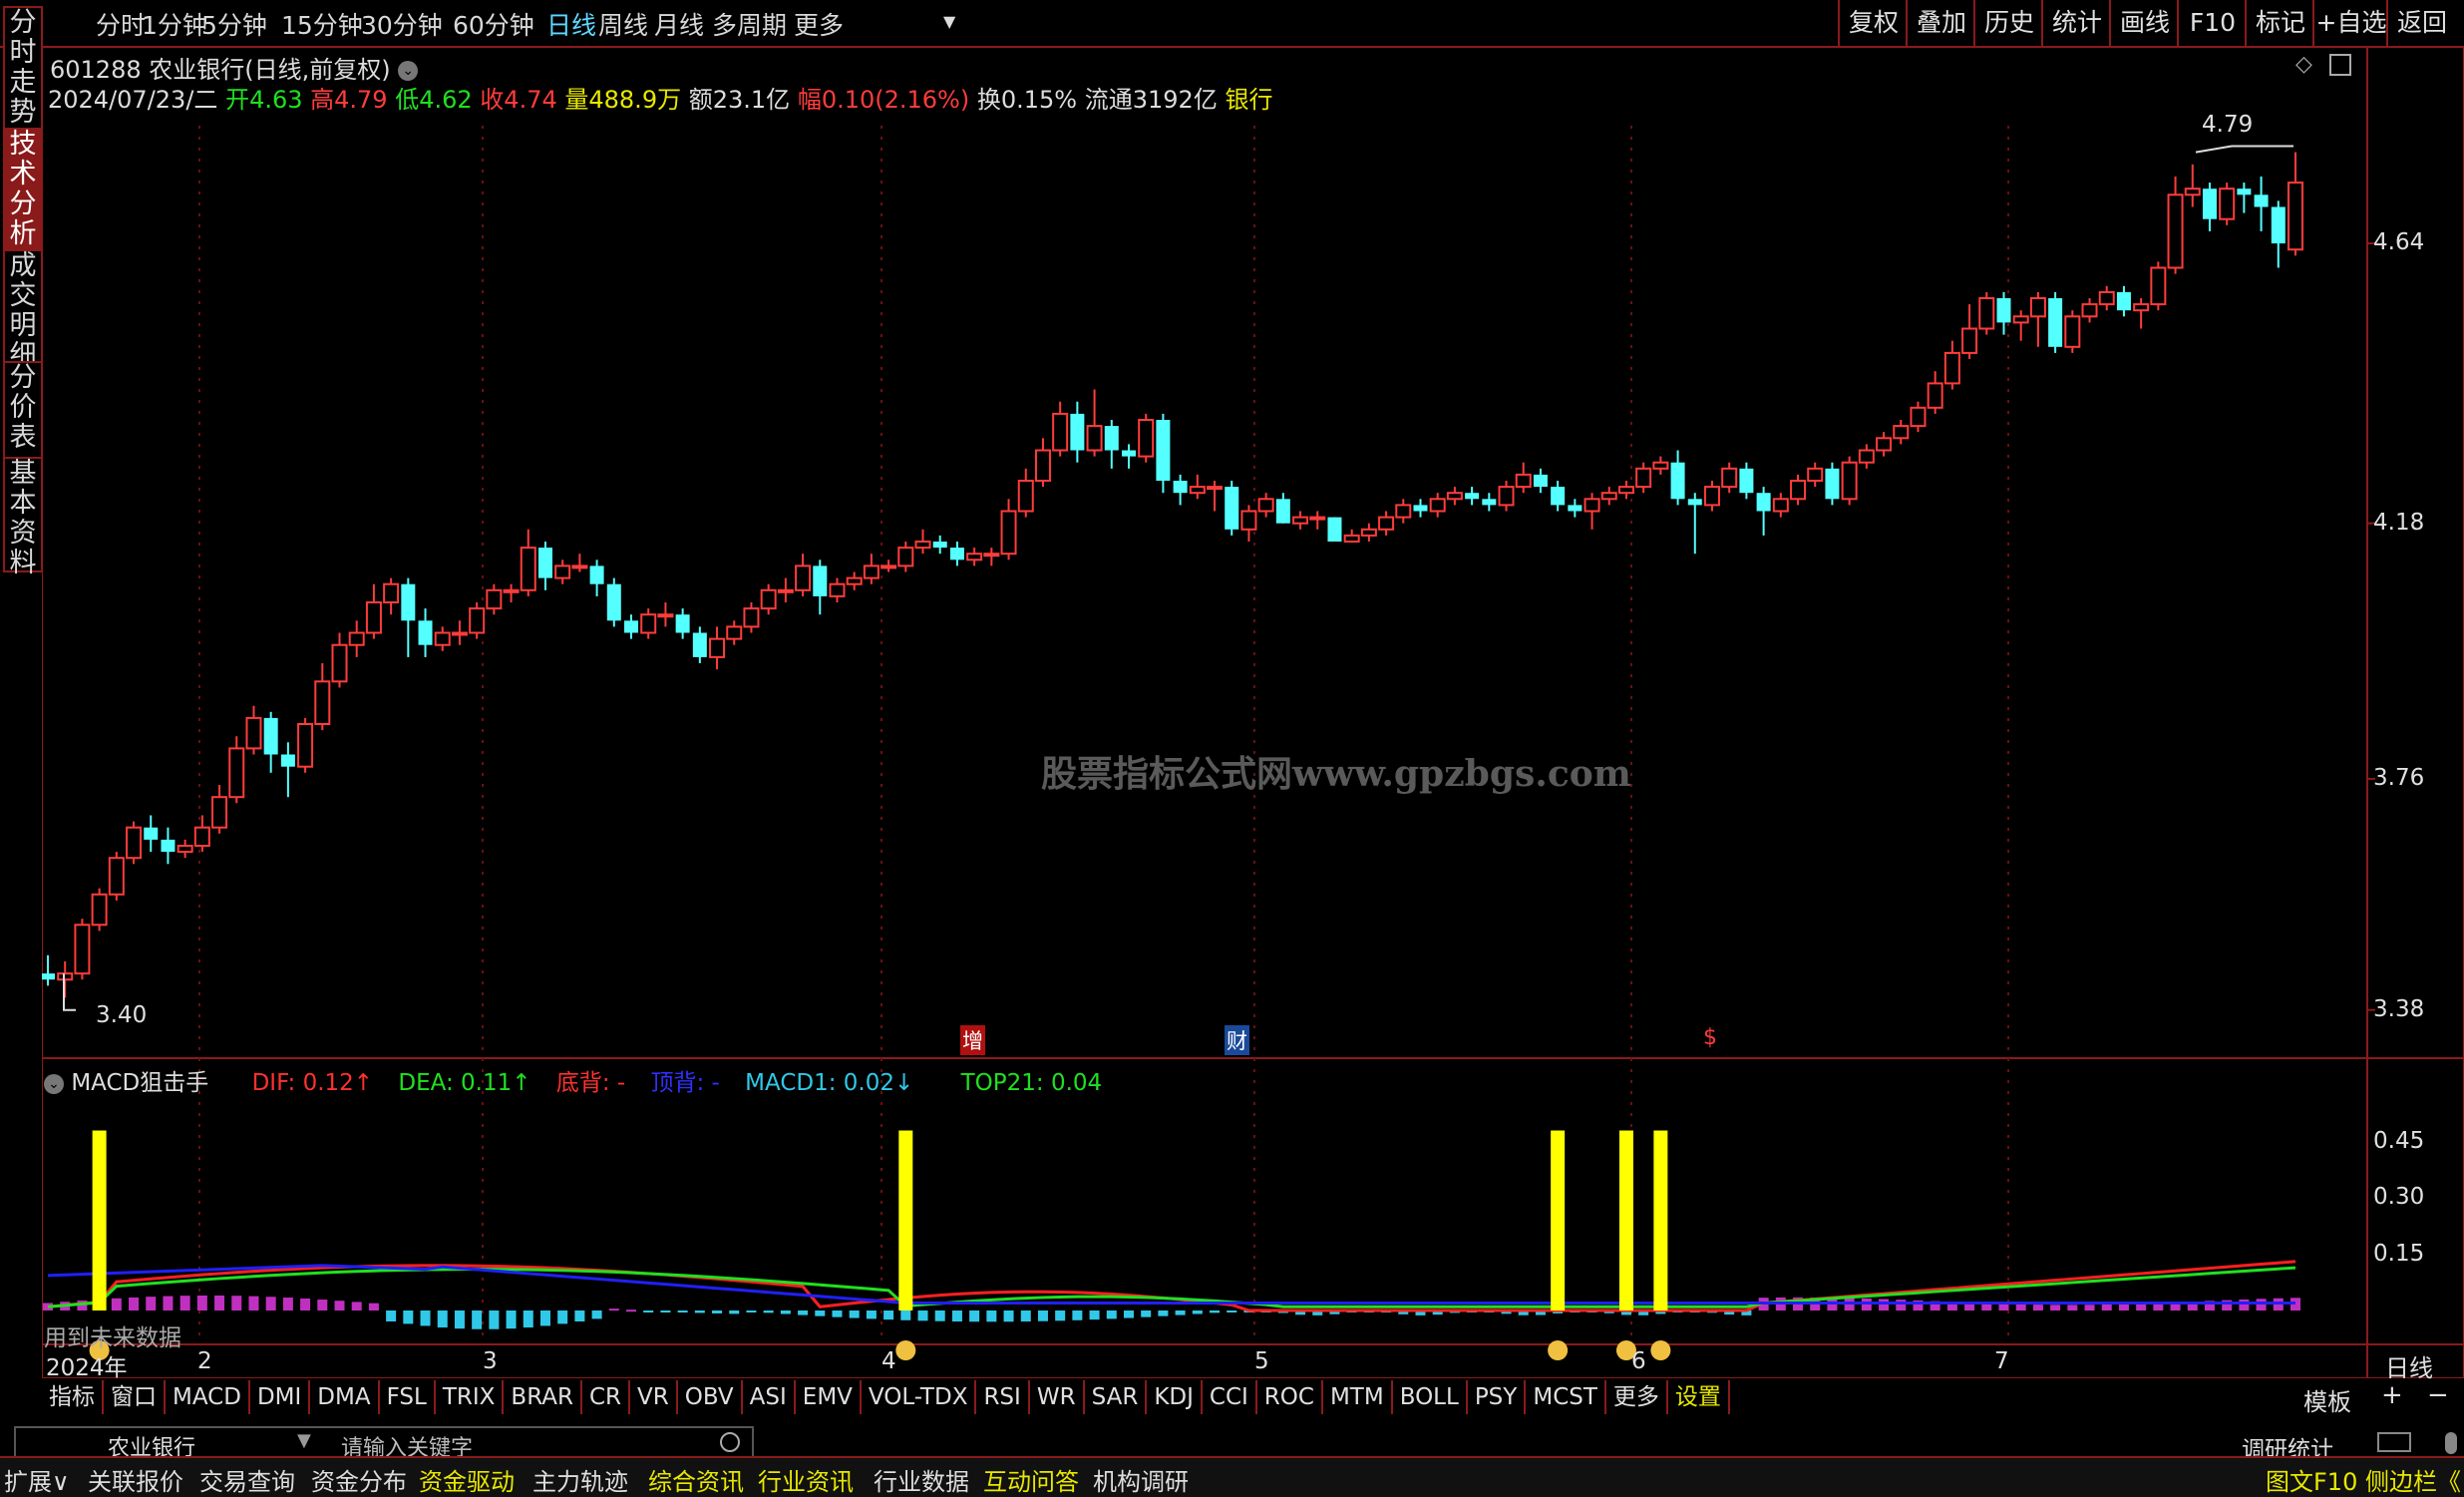 Image resolution: width=2464 pixels, height=1497 pixels. I want to click on period-tab: 日线, so click(571, 24).